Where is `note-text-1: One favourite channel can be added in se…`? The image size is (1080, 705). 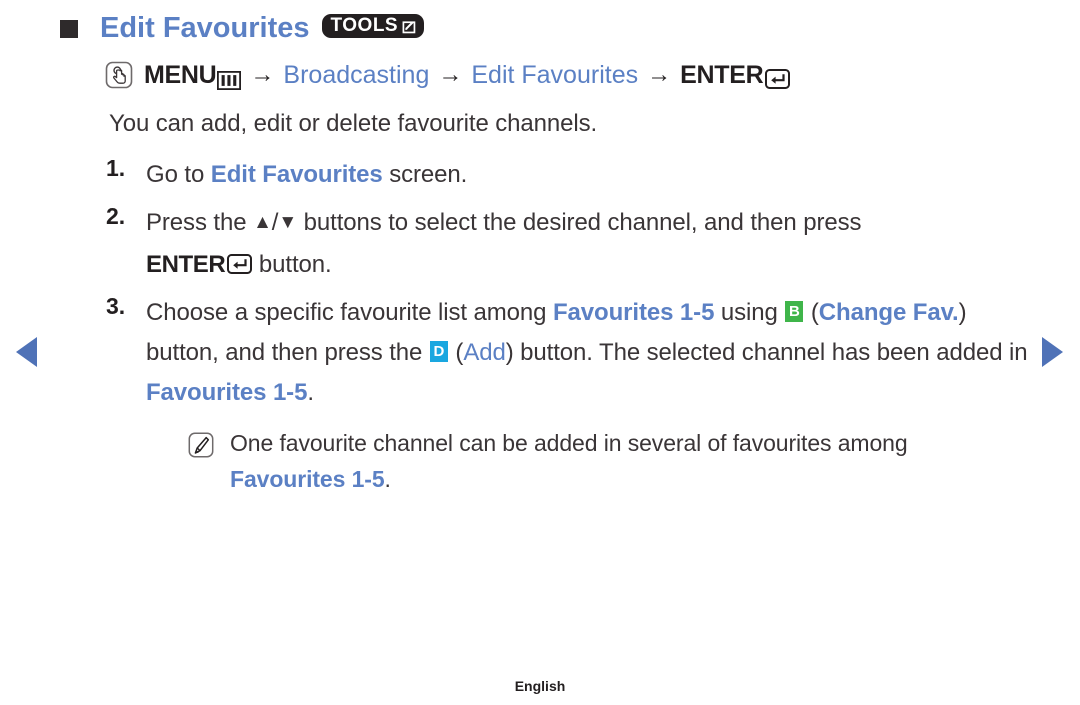 note-text-1: One favourite channel can be added in se… is located at coordinates (569, 443).